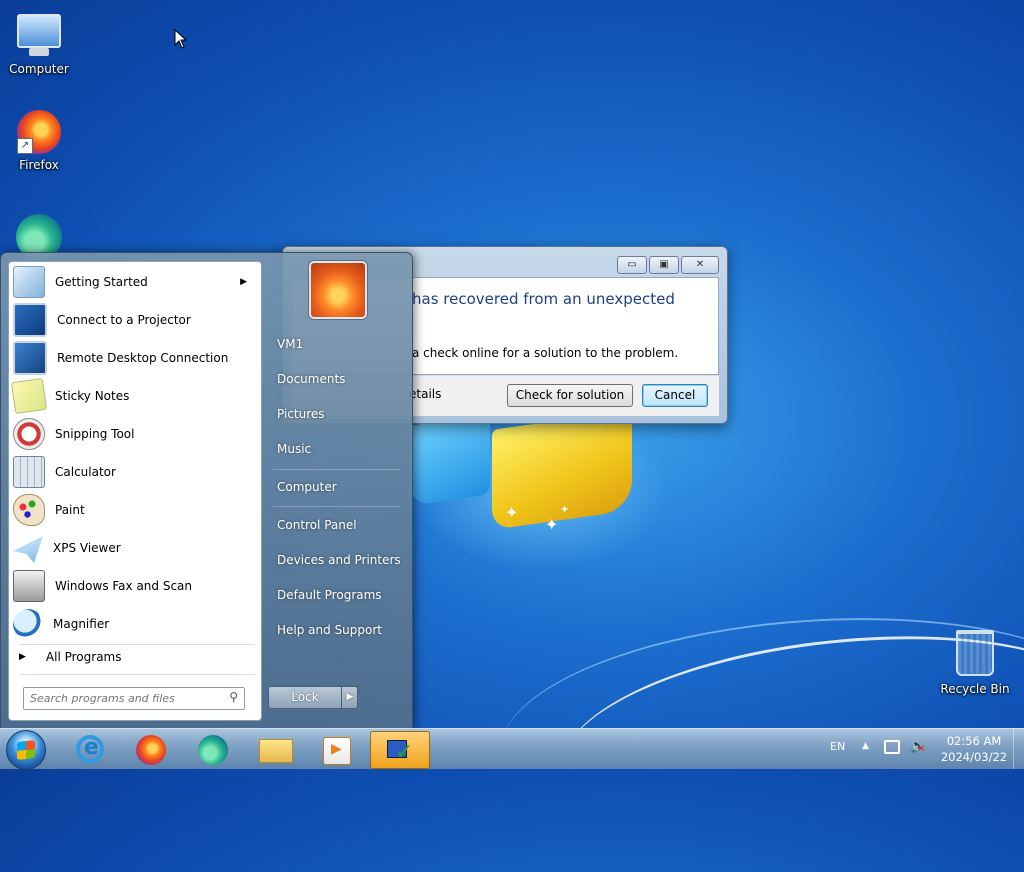 The height and width of the screenshot is (872, 1024). What do you see at coordinates (512, 749) in the screenshot?
I see `taskbar: ✓ EN ▲ 🔈✕ 02:56 AM 2024/03/22` at bounding box center [512, 749].